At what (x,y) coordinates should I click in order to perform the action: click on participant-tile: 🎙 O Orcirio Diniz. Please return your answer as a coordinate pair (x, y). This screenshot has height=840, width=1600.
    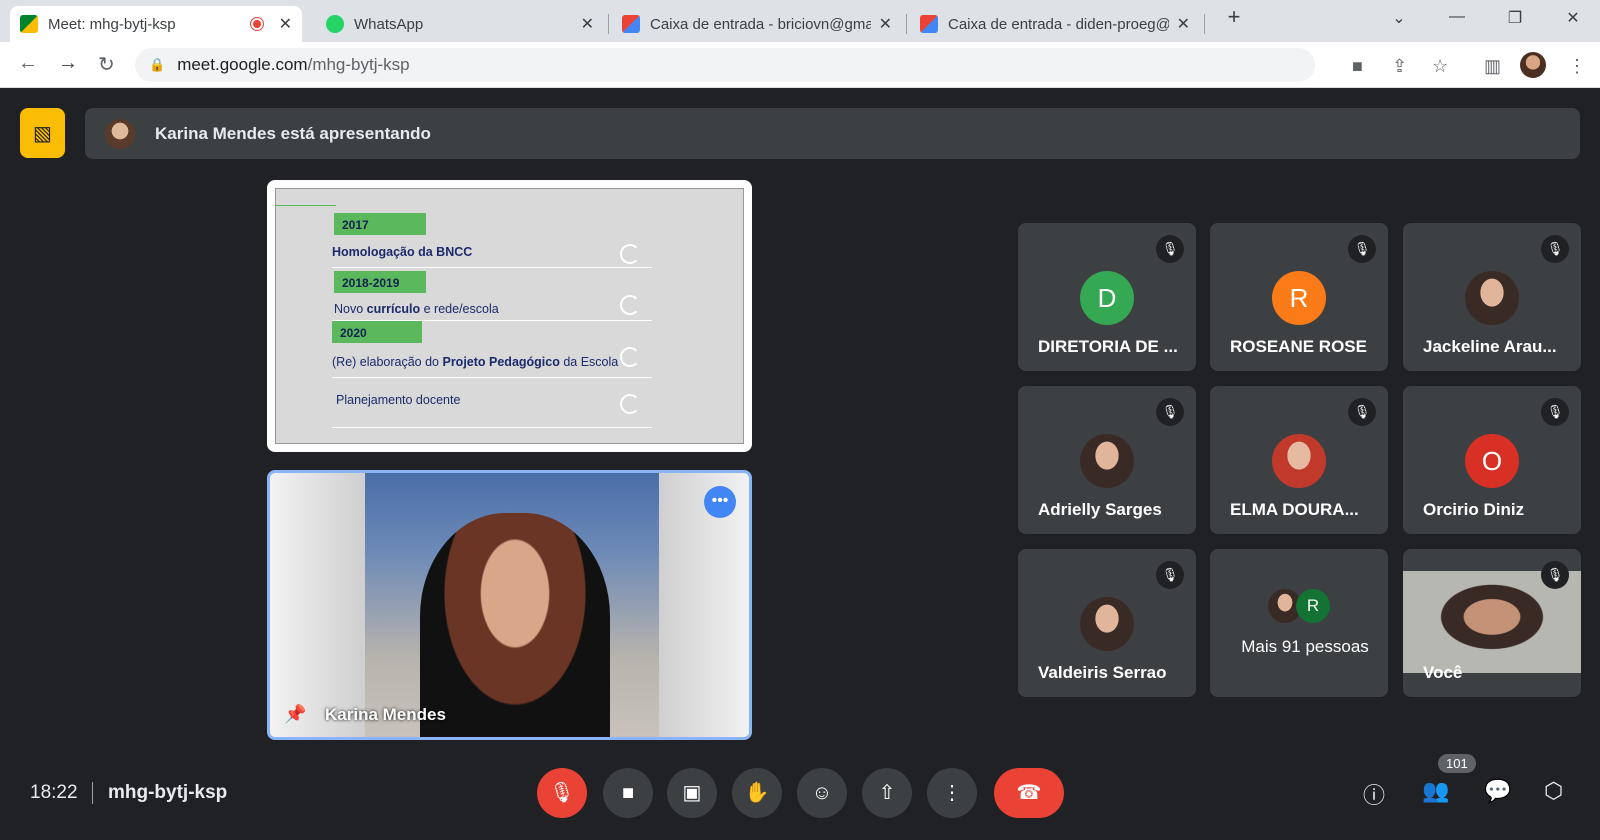
    Looking at the image, I should click on (1492, 460).